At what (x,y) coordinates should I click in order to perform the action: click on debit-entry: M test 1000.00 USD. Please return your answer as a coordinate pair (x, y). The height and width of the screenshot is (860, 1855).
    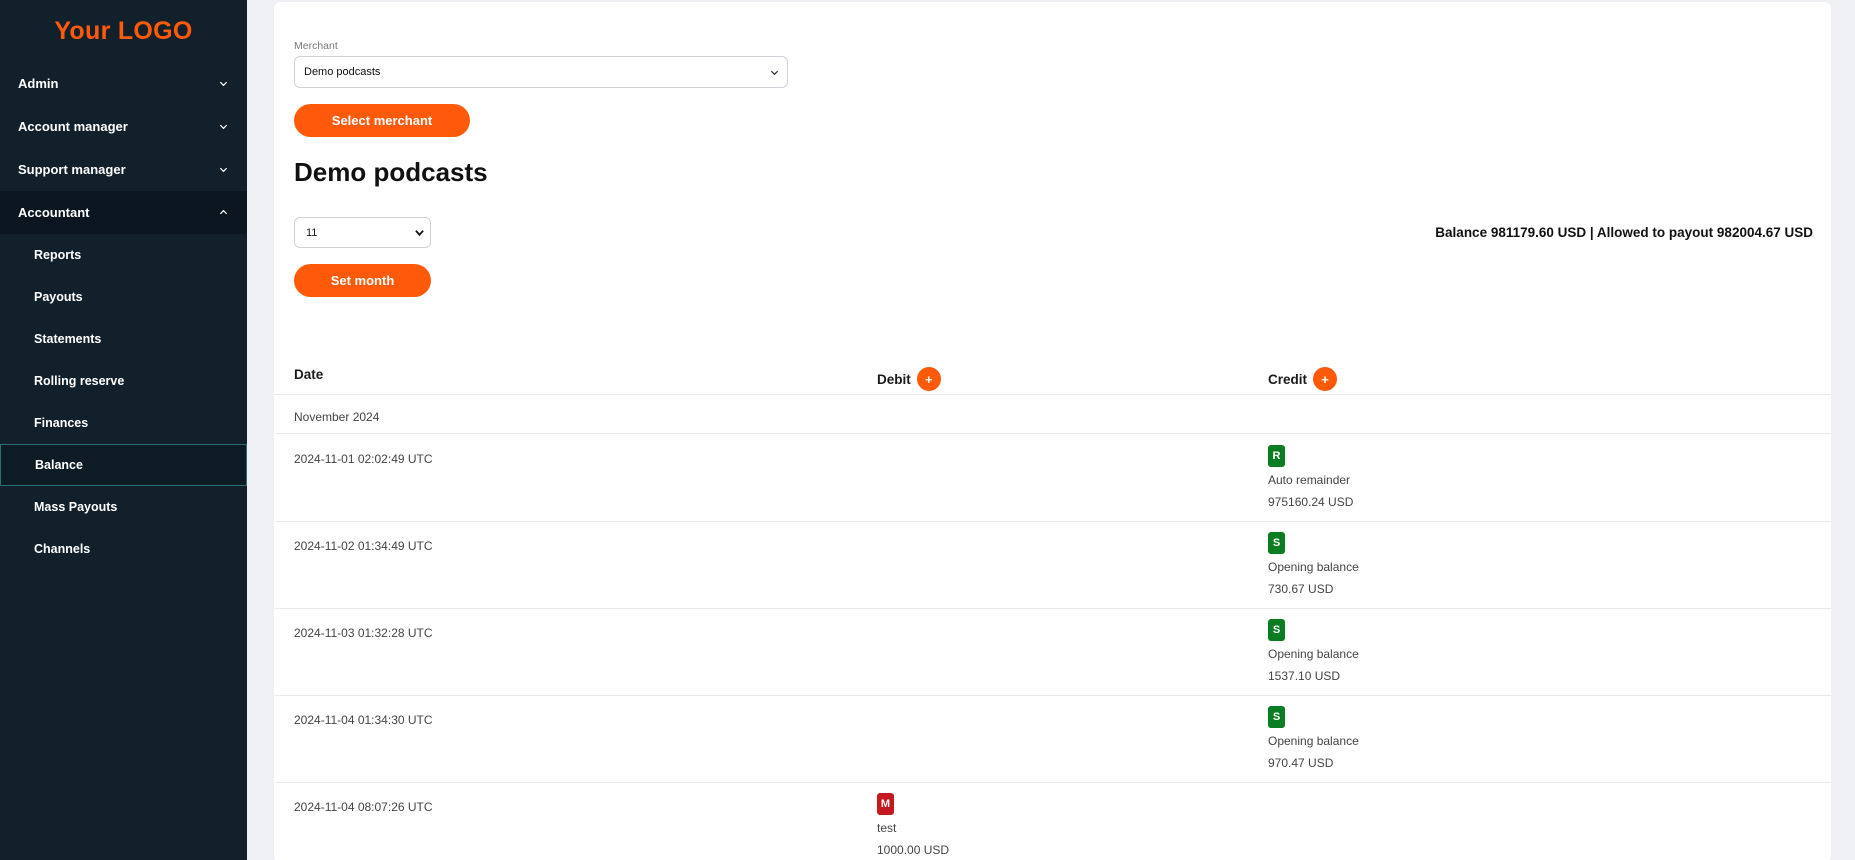
    Looking at the image, I should click on (913, 825).